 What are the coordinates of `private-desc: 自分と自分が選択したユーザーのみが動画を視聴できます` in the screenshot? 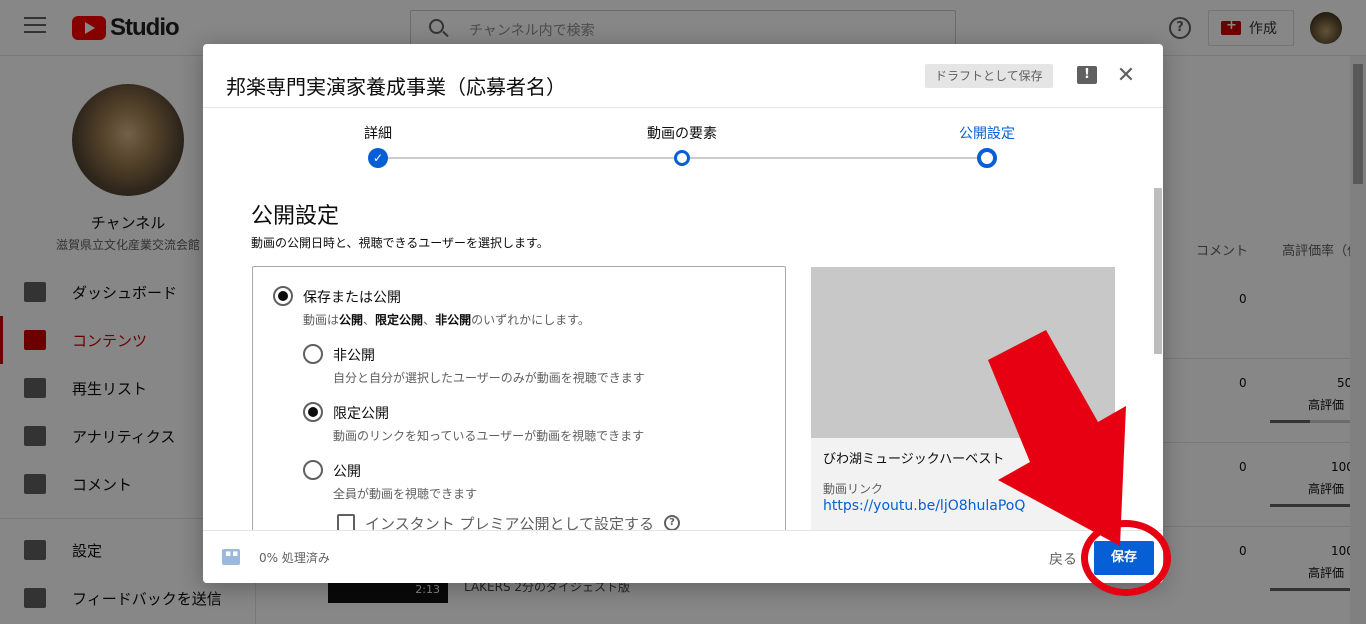 It's located at (489, 378).